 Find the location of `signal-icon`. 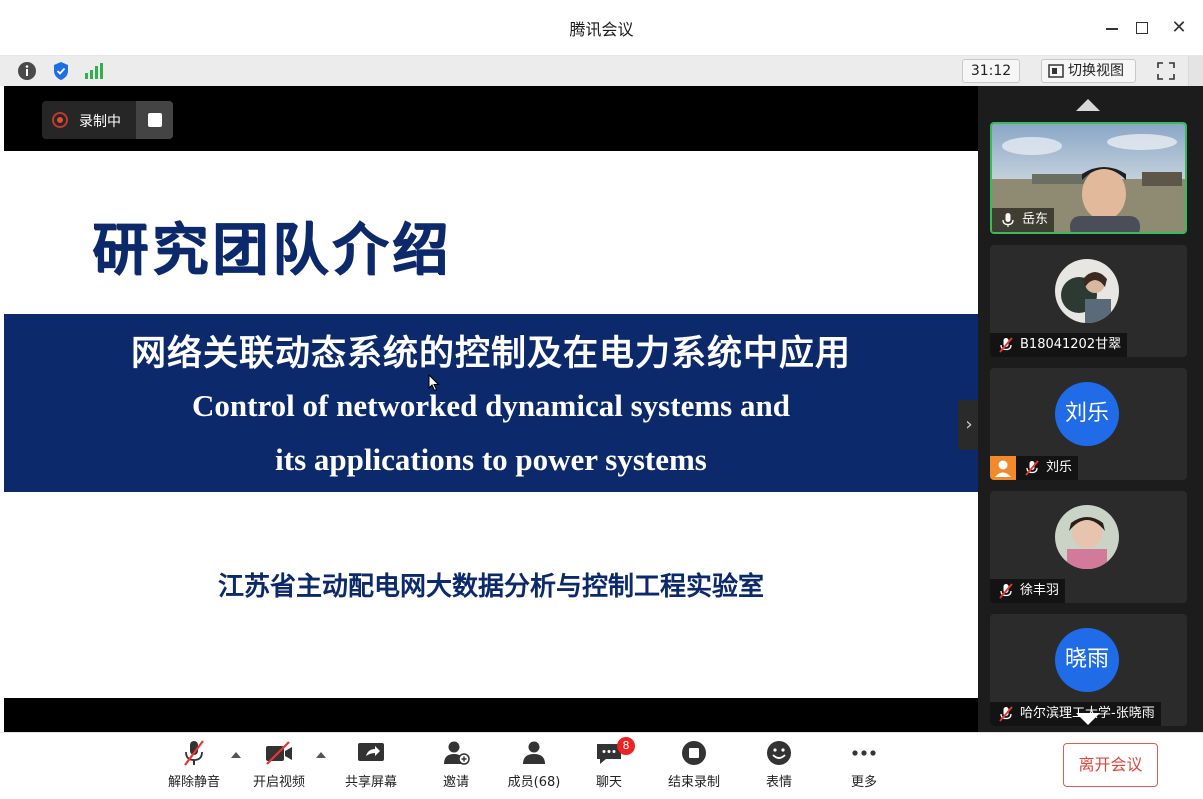

signal-icon is located at coordinates (93, 71).